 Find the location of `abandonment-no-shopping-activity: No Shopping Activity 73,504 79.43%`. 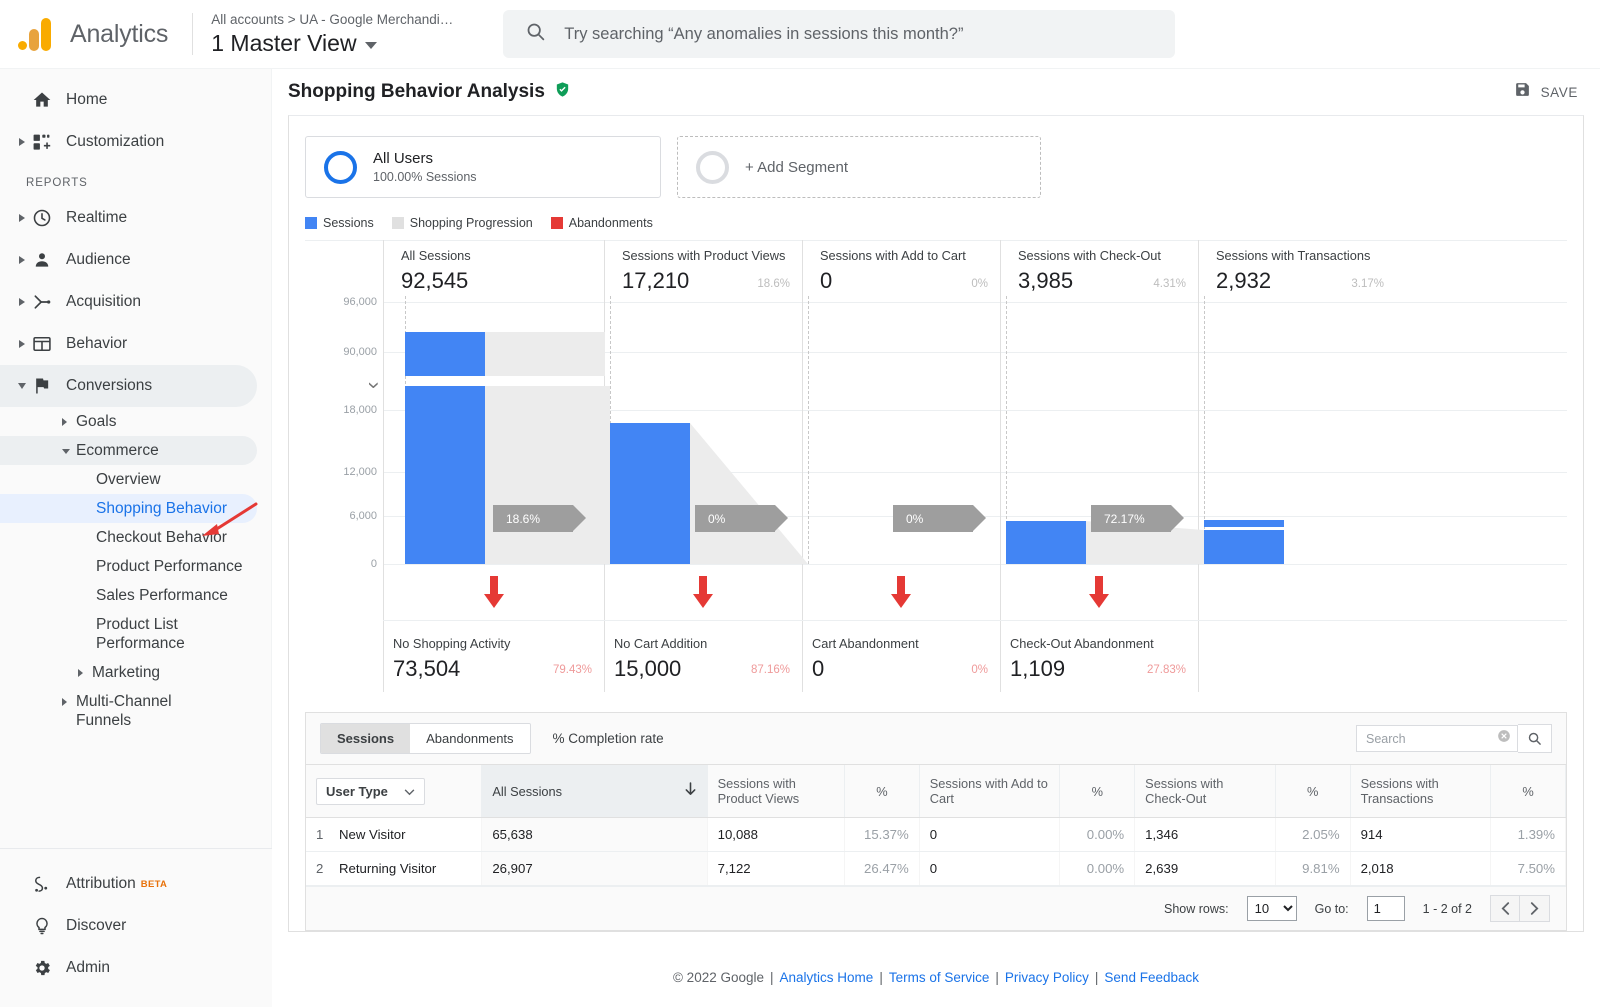

abandonment-no-shopping-activity: No Shopping Activity 73,504 79.43% is located at coordinates (493, 656).